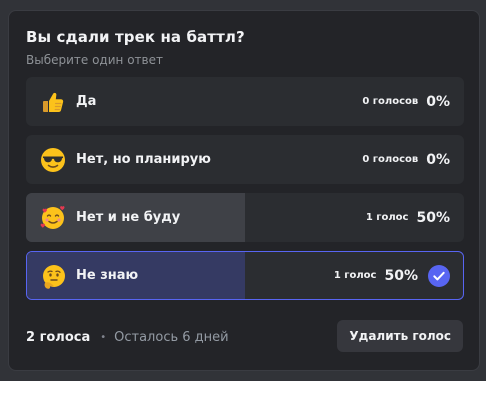 Image resolution: width=486 pixels, height=413 pixels. I want to click on answer-label: Нет и не буду, so click(128, 217).